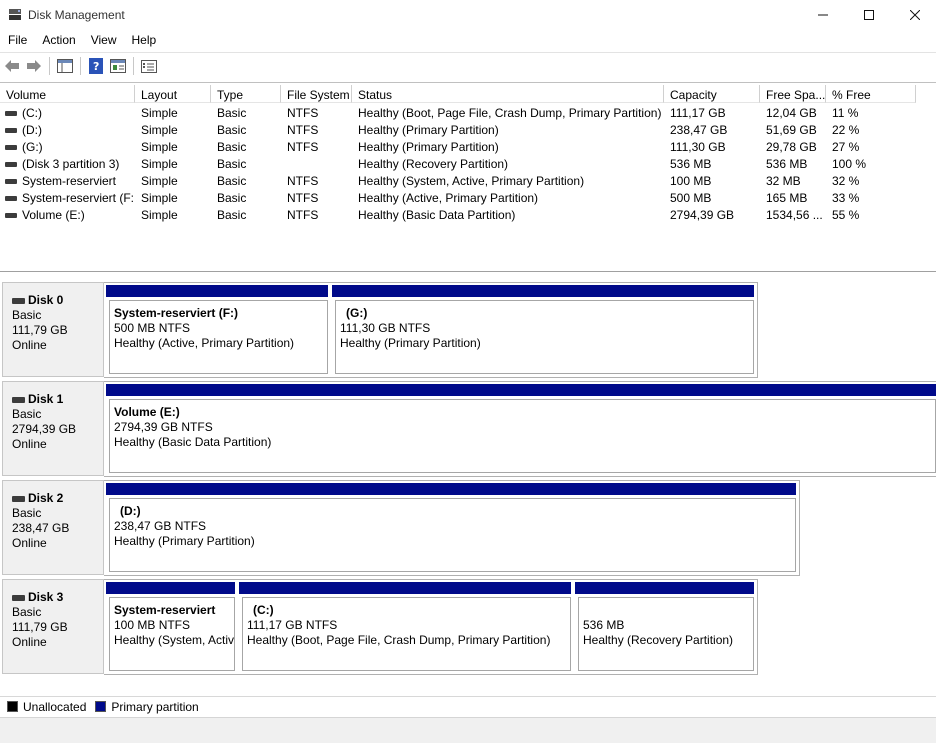 This screenshot has width=936, height=743. Describe the element at coordinates (791, 147) in the screenshot. I see `volume-free-space: 29,78 GB` at that location.